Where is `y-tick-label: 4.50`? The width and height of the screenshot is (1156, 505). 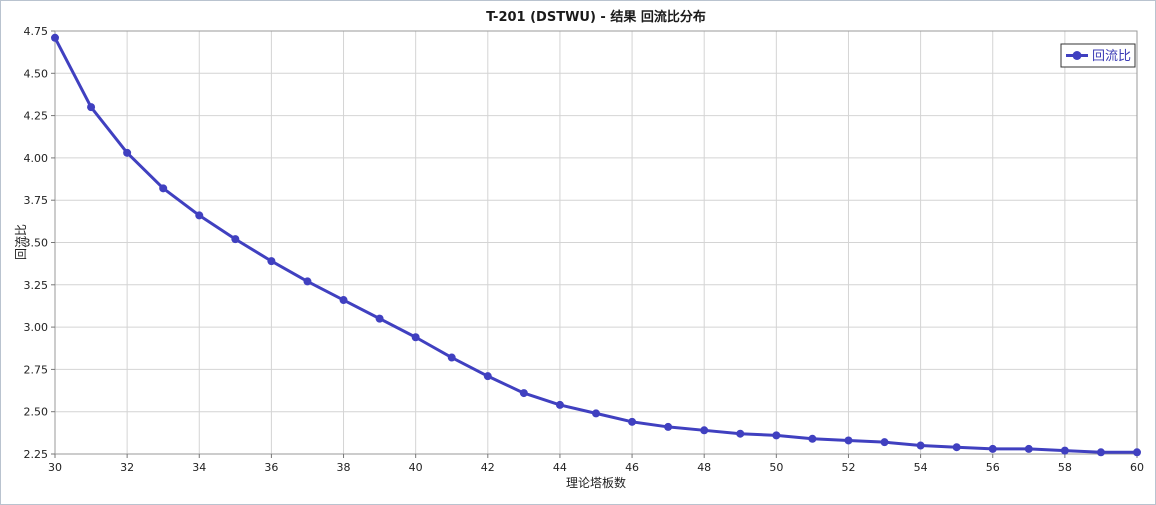 y-tick-label: 4.50 is located at coordinates (36, 73).